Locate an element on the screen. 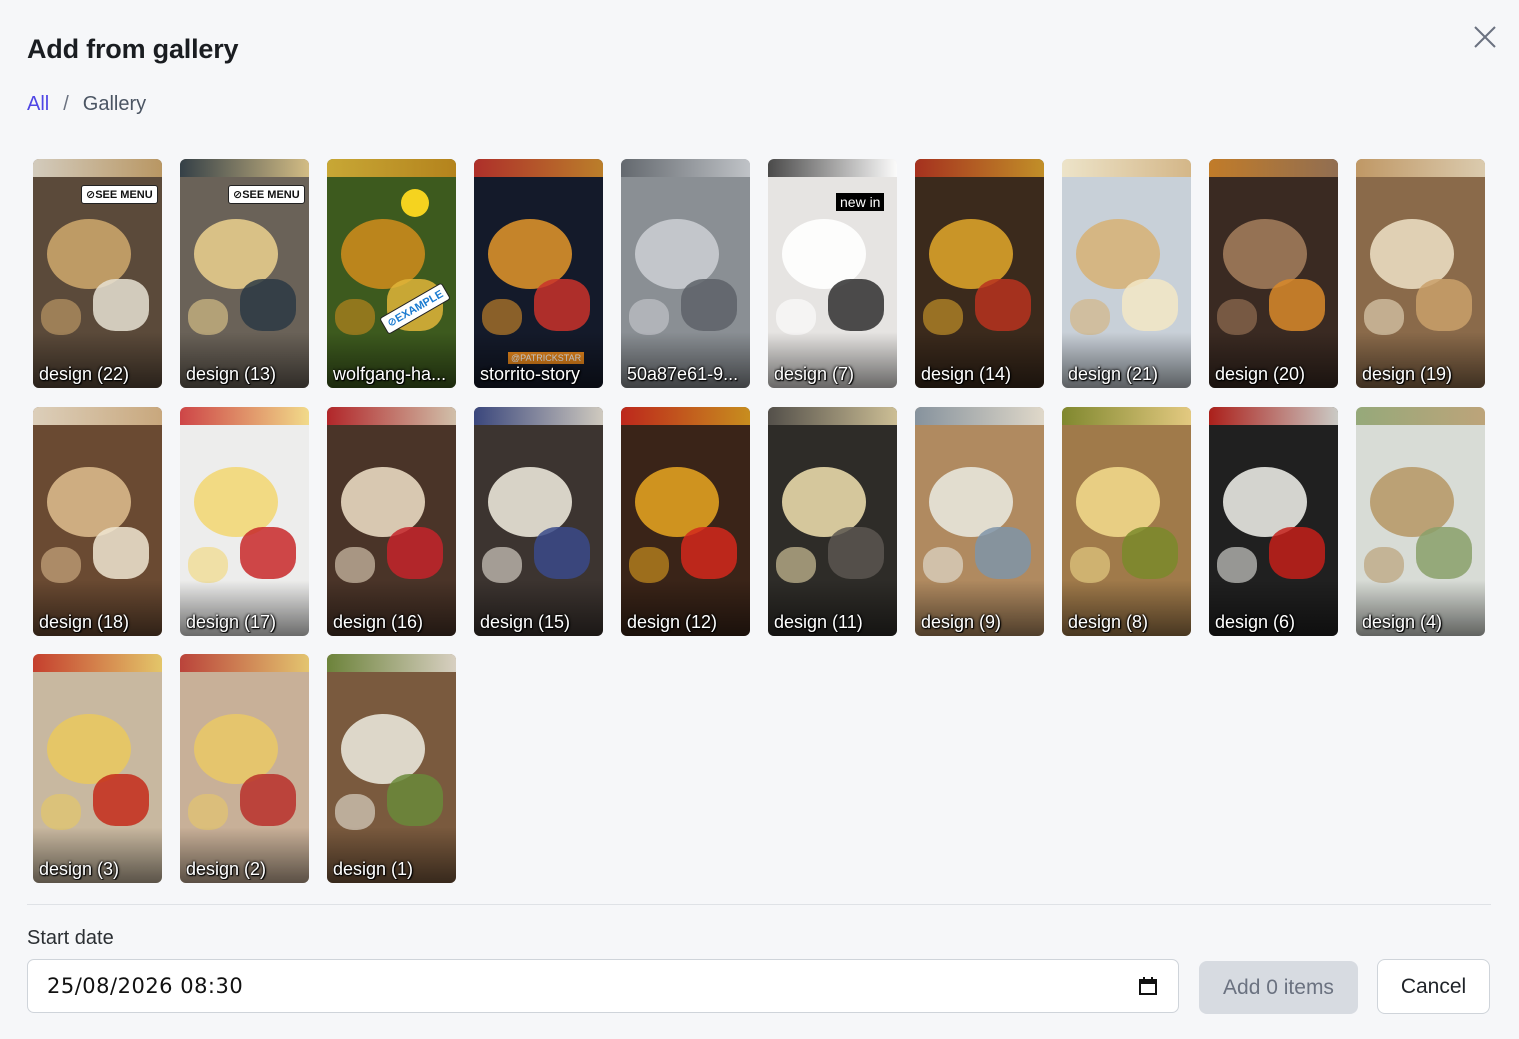 The image size is (1519, 1039). gallery-item-label: storrito-story is located at coordinates (530, 374).